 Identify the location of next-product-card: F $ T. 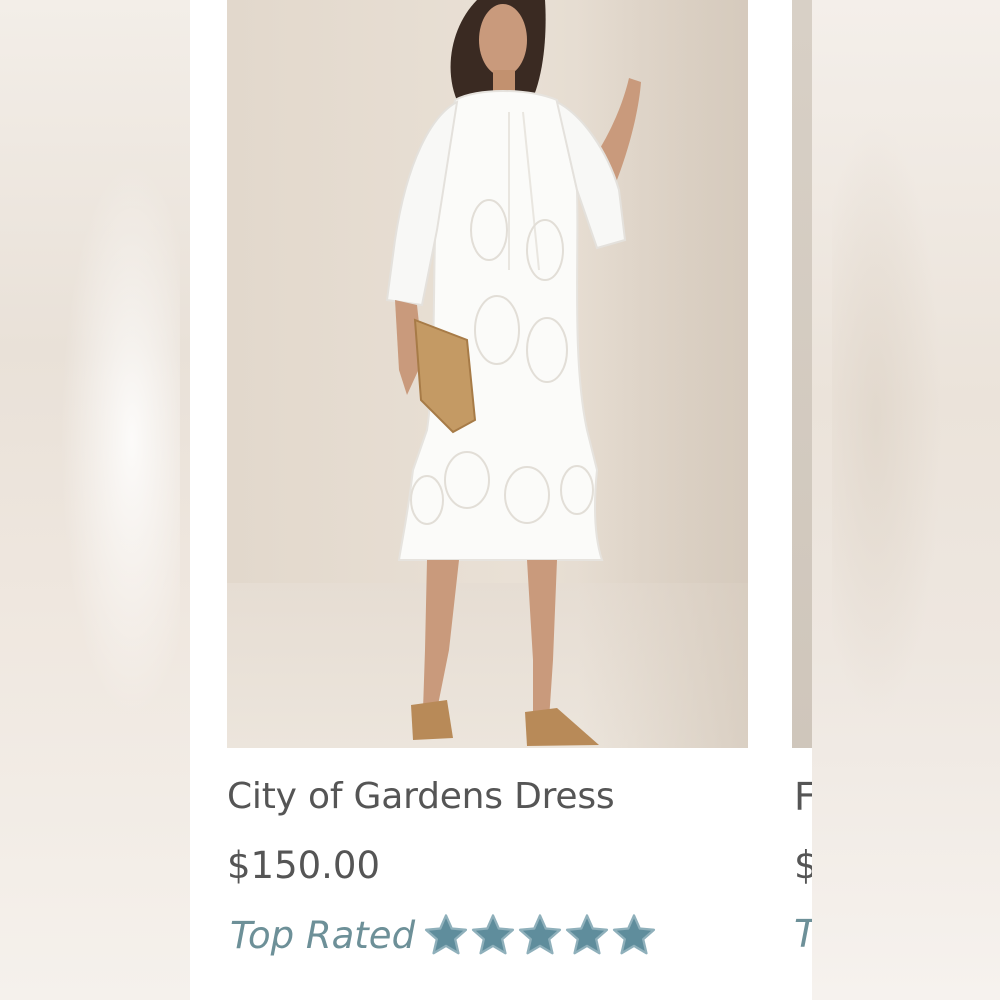
(802, 500).